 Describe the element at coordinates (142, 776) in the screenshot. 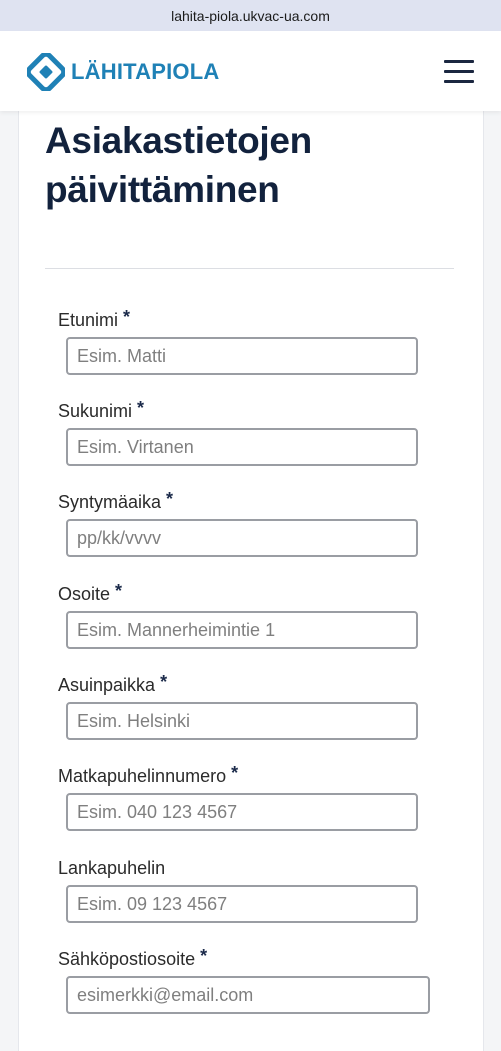

I see `field-label: Matkapuhelinnumero` at that location.